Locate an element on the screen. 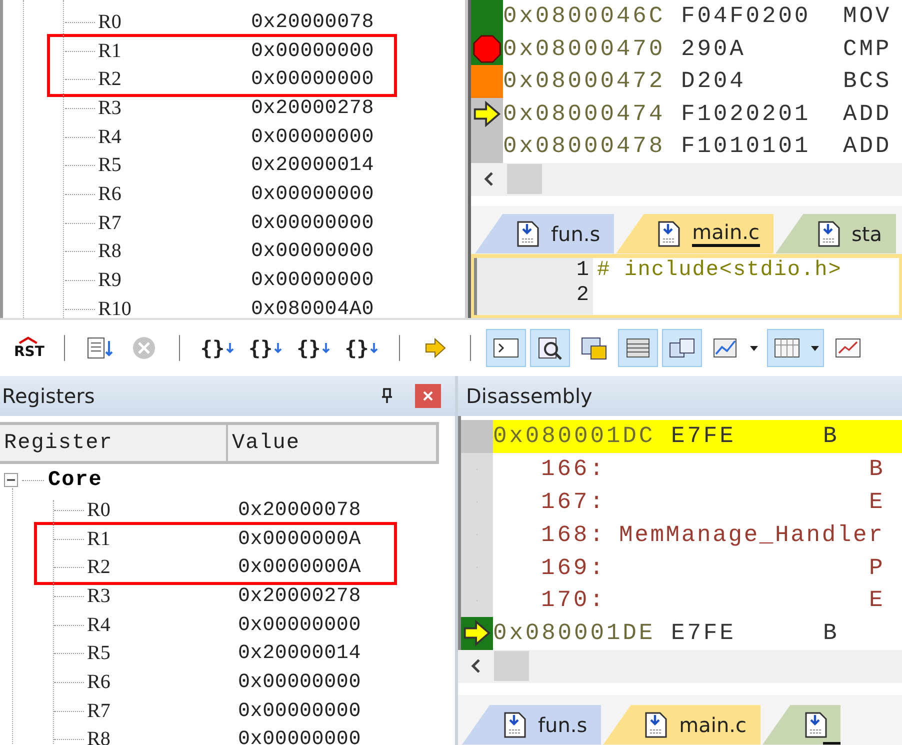 The height and width of the screenshot is (745, 902). line-number: 1 is located at coordinates (582, 270).